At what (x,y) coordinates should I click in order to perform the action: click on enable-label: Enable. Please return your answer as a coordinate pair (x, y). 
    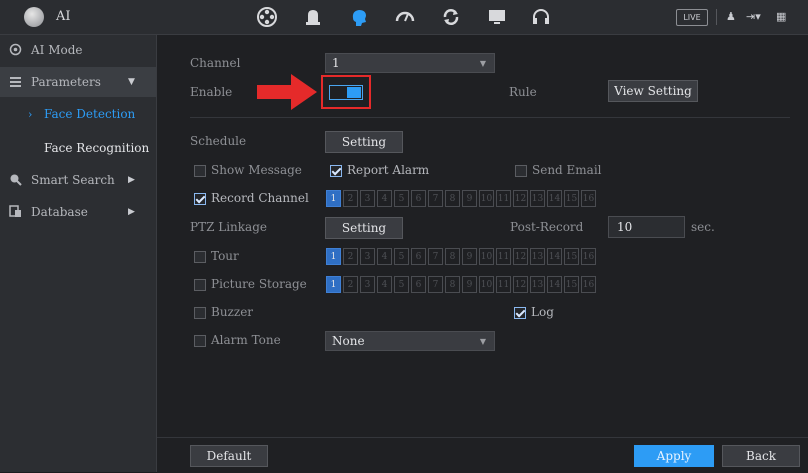
    Looking at the image, I should click on (211, 92).